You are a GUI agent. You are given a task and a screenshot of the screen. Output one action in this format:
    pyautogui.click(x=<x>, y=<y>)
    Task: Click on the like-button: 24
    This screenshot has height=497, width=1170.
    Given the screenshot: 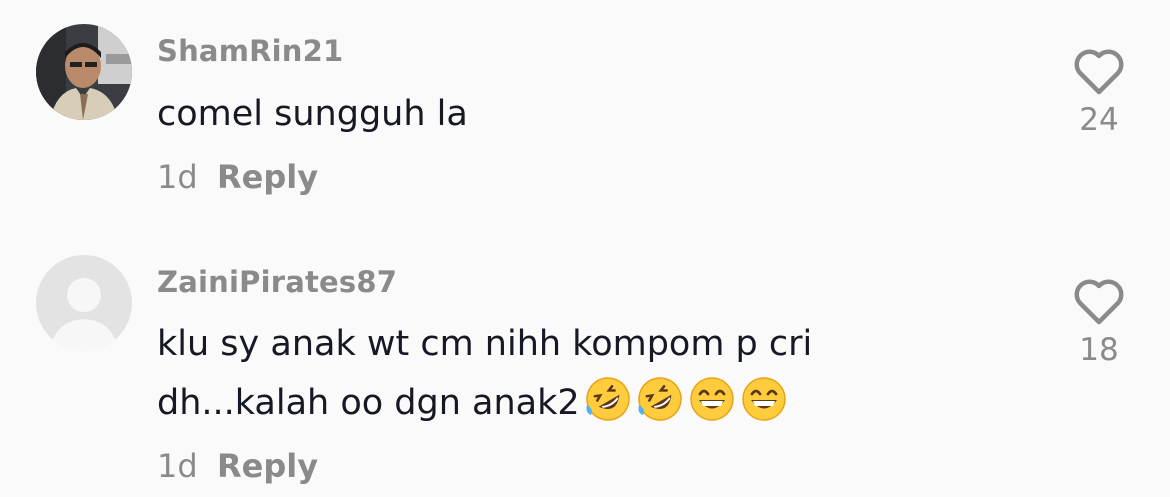 What is the action you would take?
    pyautogui.click(x=1099, y=93)
    